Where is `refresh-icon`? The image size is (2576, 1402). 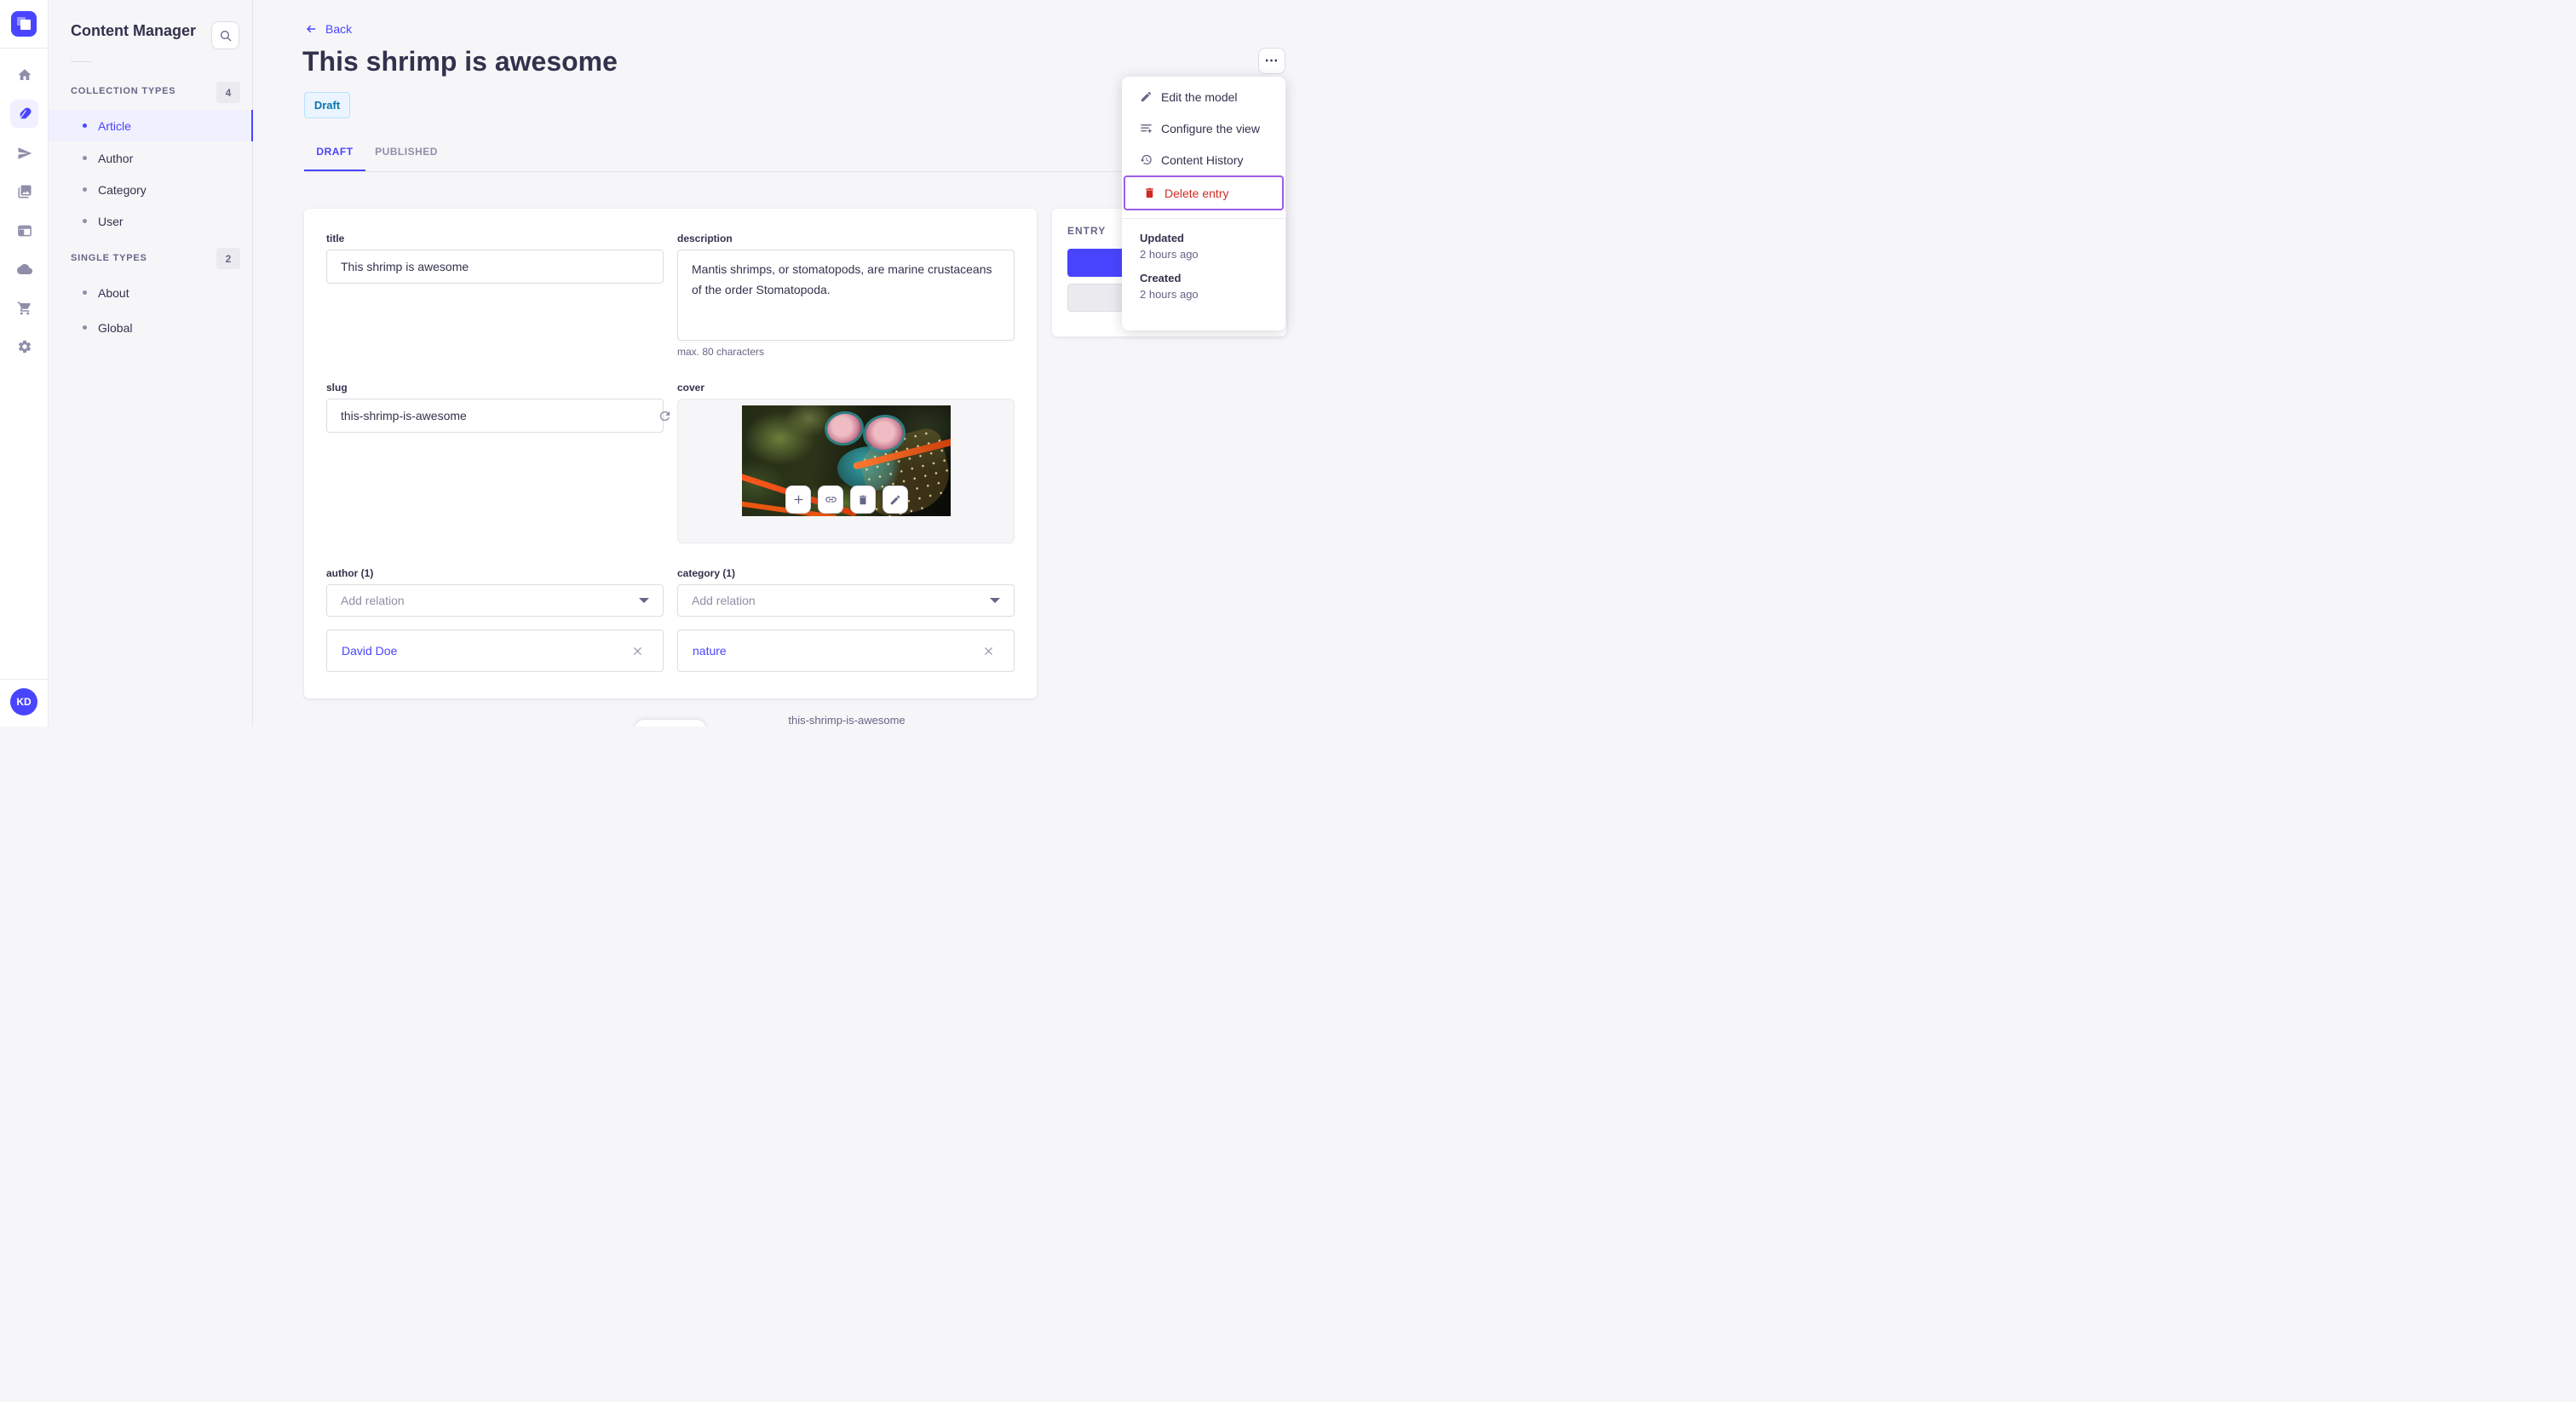
refresh-icon is located at coordinates (664, 416).